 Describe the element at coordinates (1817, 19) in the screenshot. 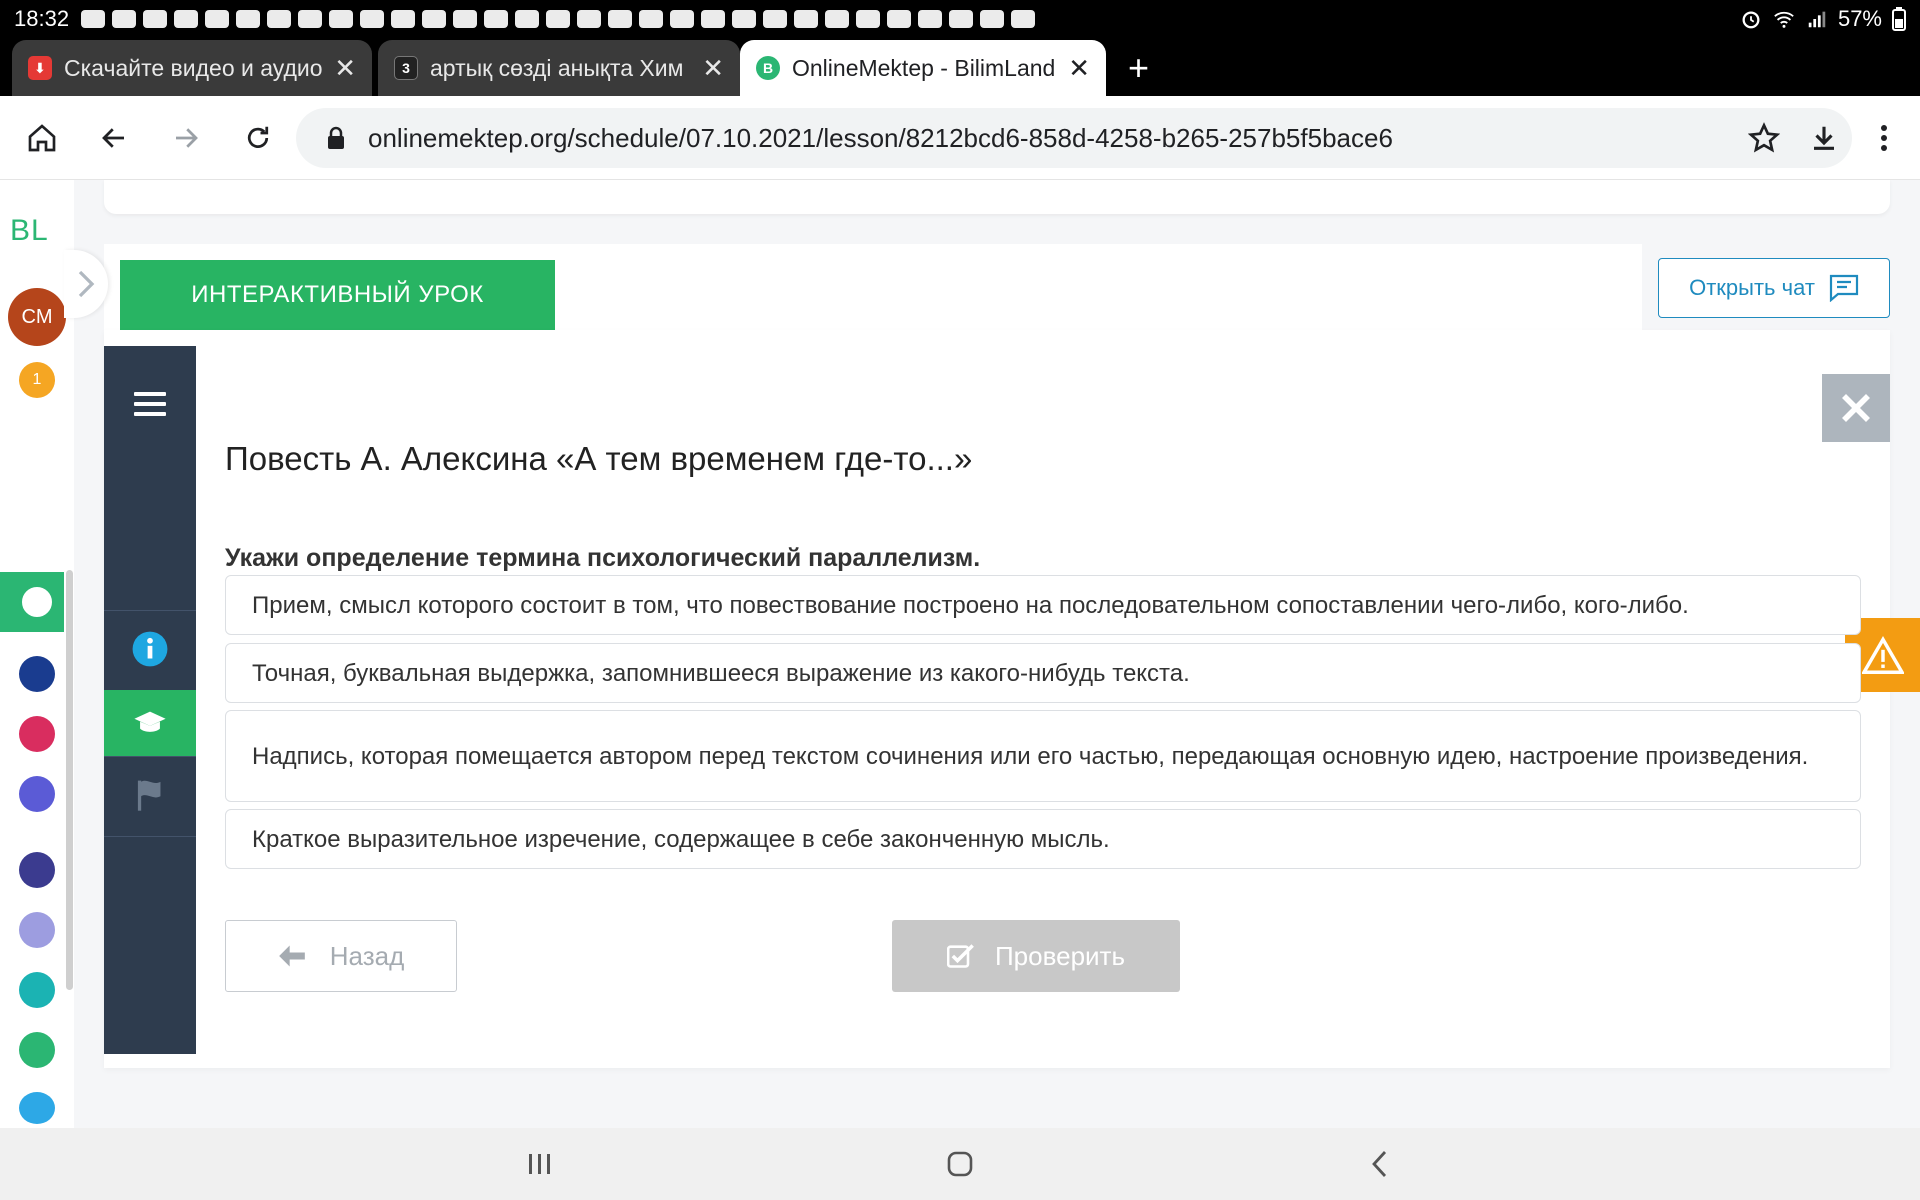

I see `signal-icon` at that location.